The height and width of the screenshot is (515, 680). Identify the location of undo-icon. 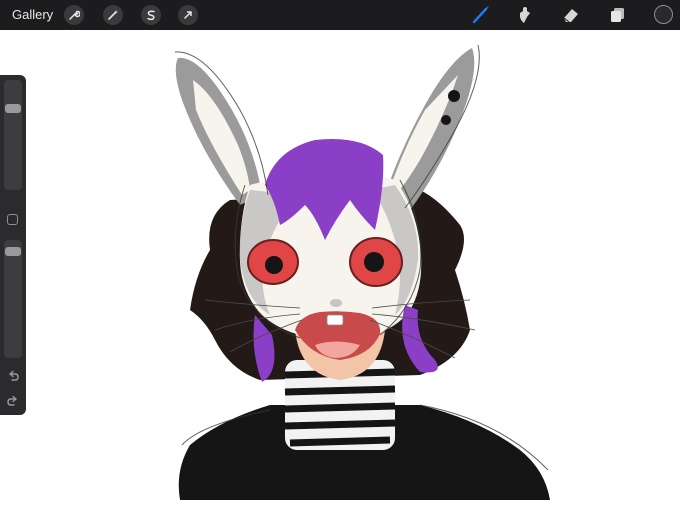
(14, 375).